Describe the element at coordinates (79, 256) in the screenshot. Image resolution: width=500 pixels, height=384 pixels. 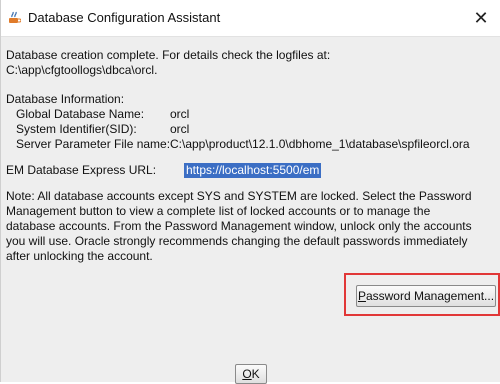
I see `note-line: after unlocking the account.` at that location.